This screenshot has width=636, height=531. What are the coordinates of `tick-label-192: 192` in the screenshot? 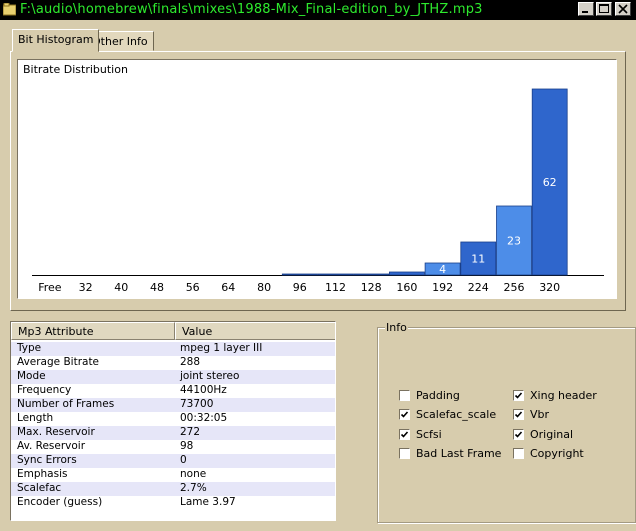 It's located at (442, 287).